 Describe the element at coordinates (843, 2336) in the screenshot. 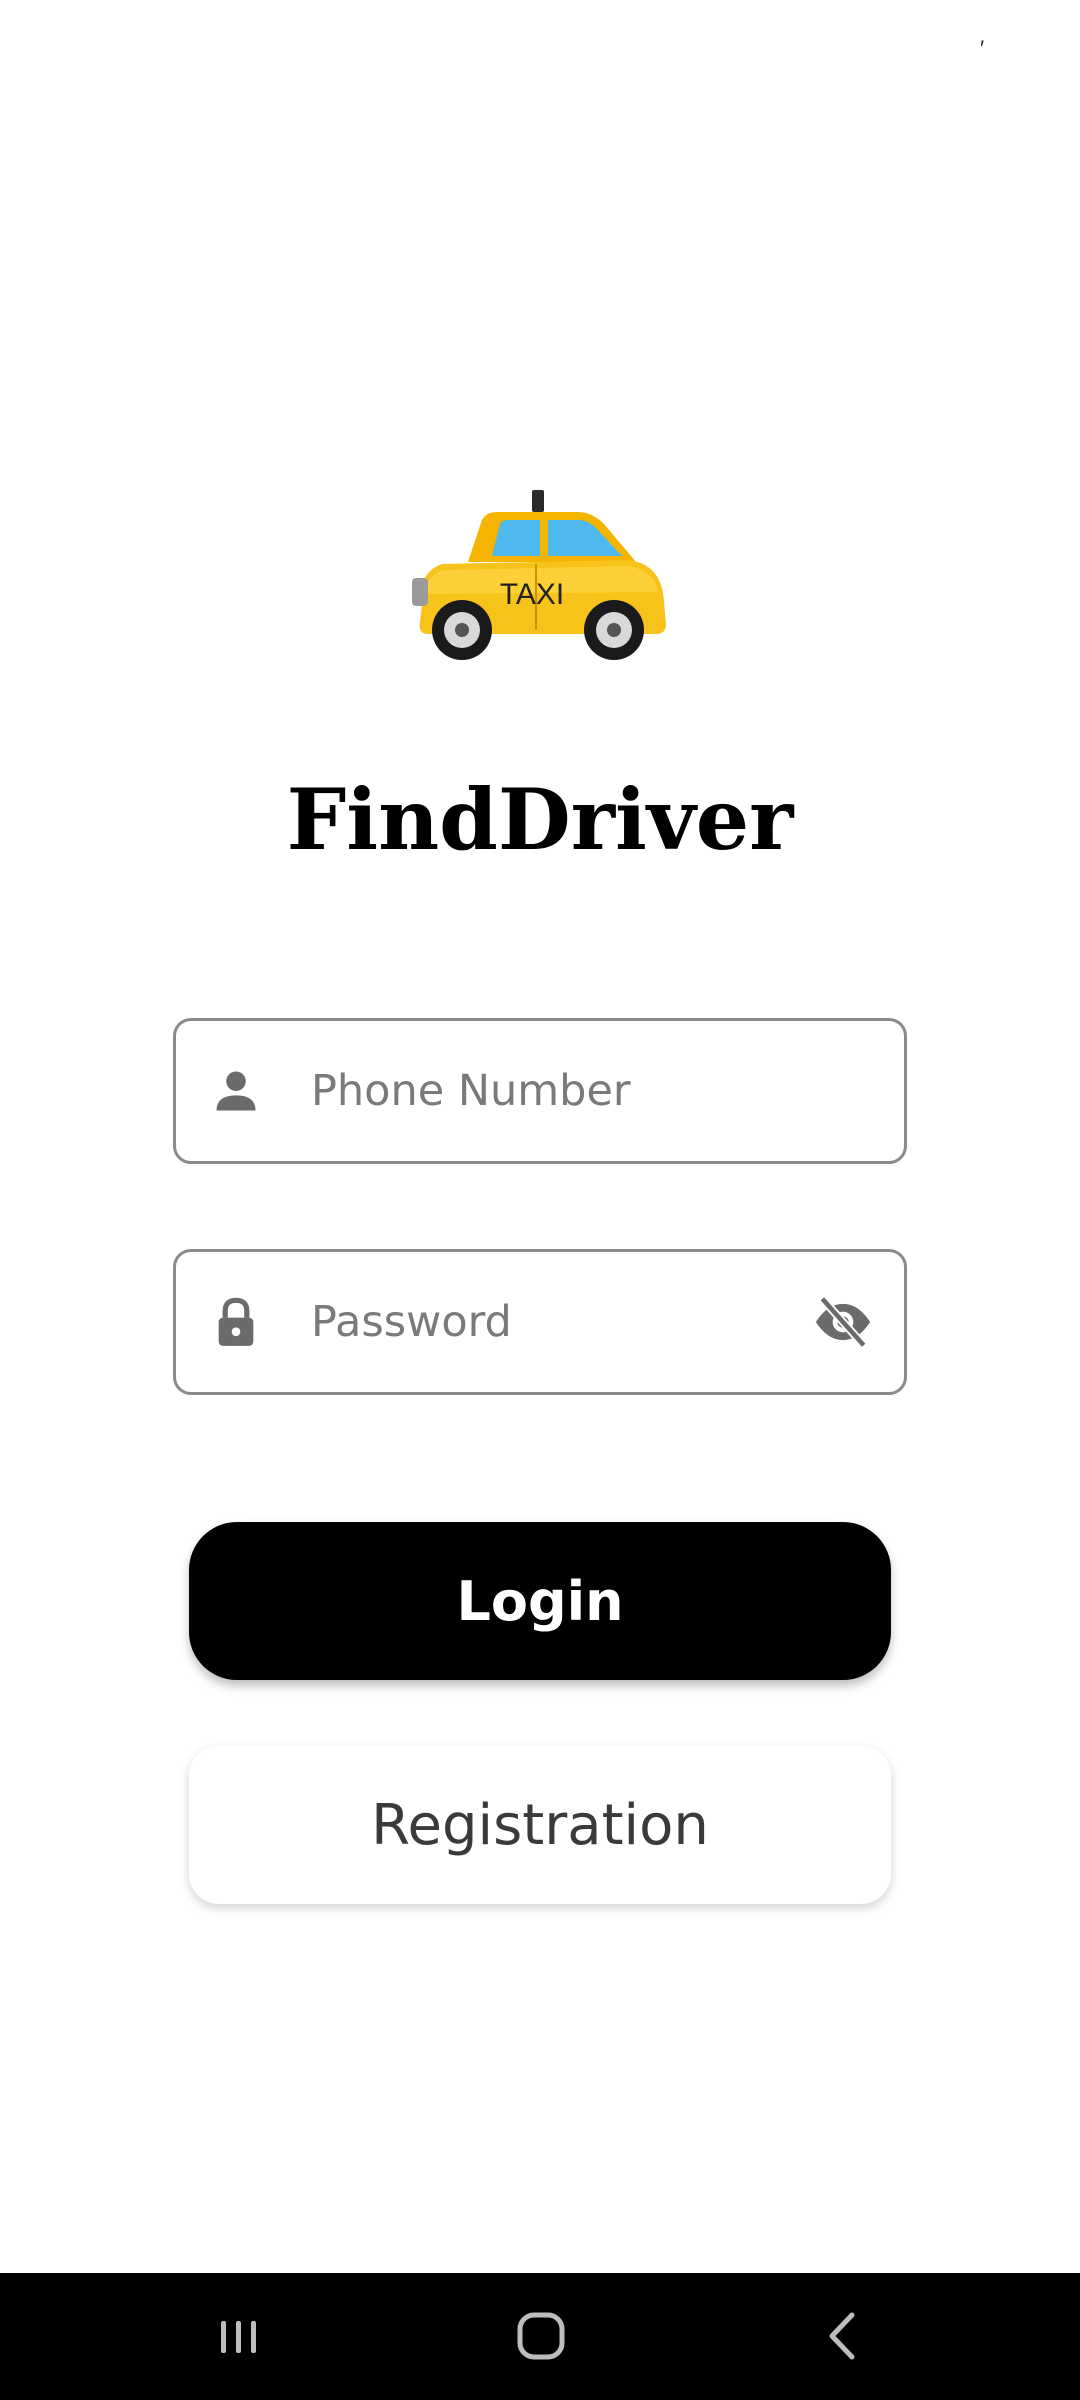

I see `back-icon` at that location.